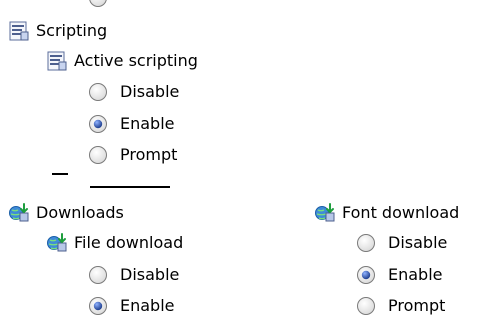 The image size is (498, 322). I want to click on radio-option-file-download-disable: Disable, so click(133, 275).